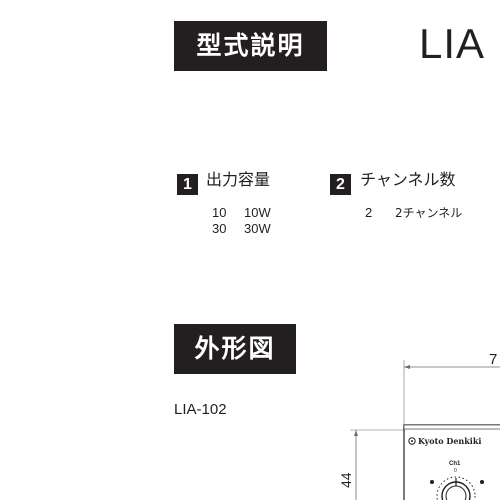 Image resolution: width=500 pixels, height=500 pixels. What do you see at coordinates (451, 388) in the screenshot?
I see `width-dimension: 7` at bounding box center [451, 388].